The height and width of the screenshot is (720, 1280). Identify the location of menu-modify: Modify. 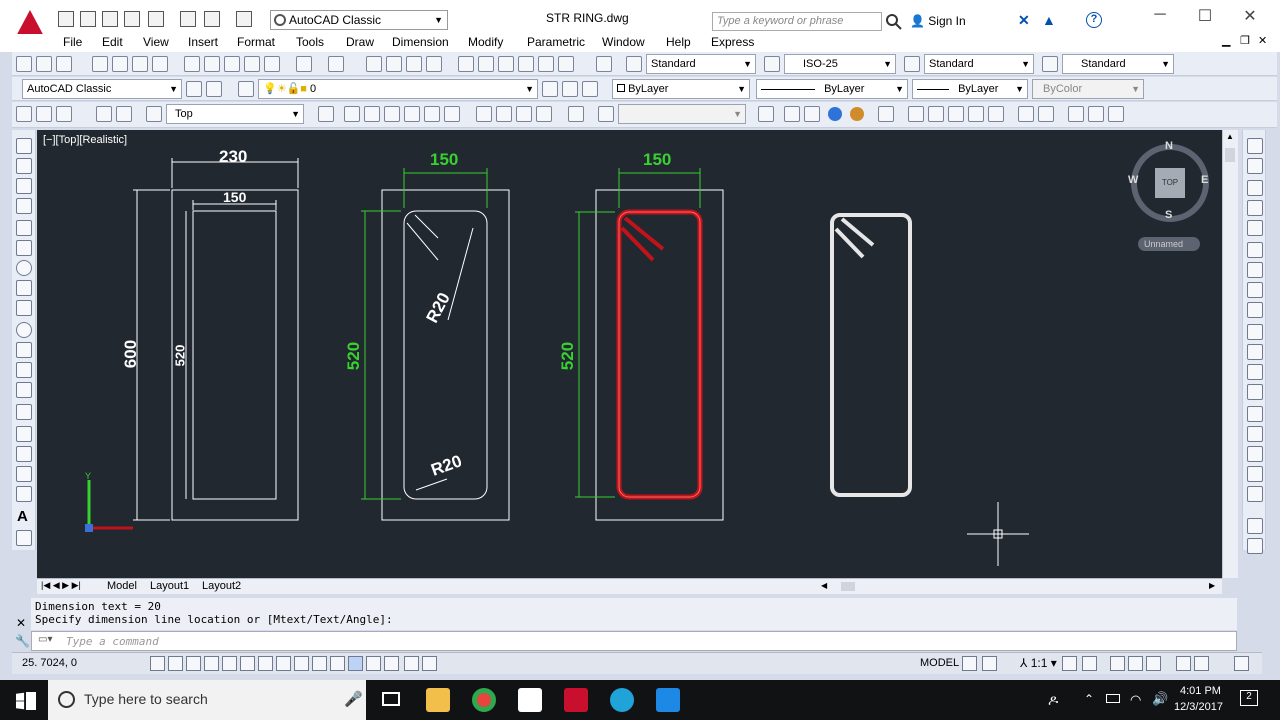
(485, 42).